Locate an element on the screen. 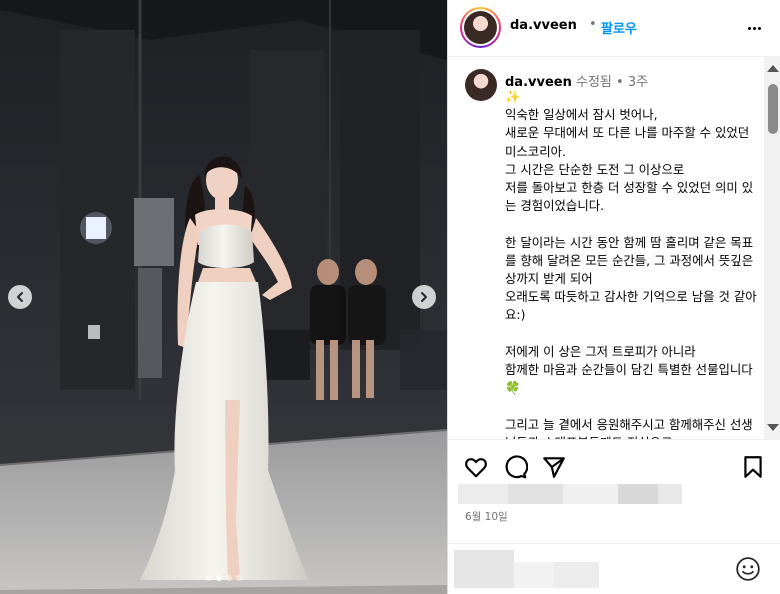 The height and width of the screenshot is (594, 780). more-horizontal-icon is located at coordinates (749, 28).